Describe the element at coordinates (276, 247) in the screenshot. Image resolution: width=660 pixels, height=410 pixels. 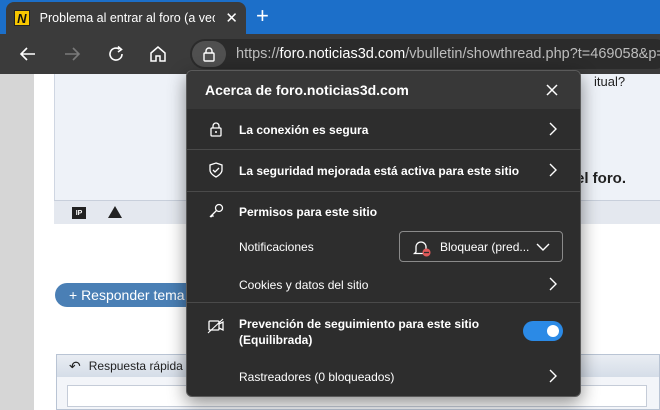
I see `notifications-label: Notificaciones` at that location.